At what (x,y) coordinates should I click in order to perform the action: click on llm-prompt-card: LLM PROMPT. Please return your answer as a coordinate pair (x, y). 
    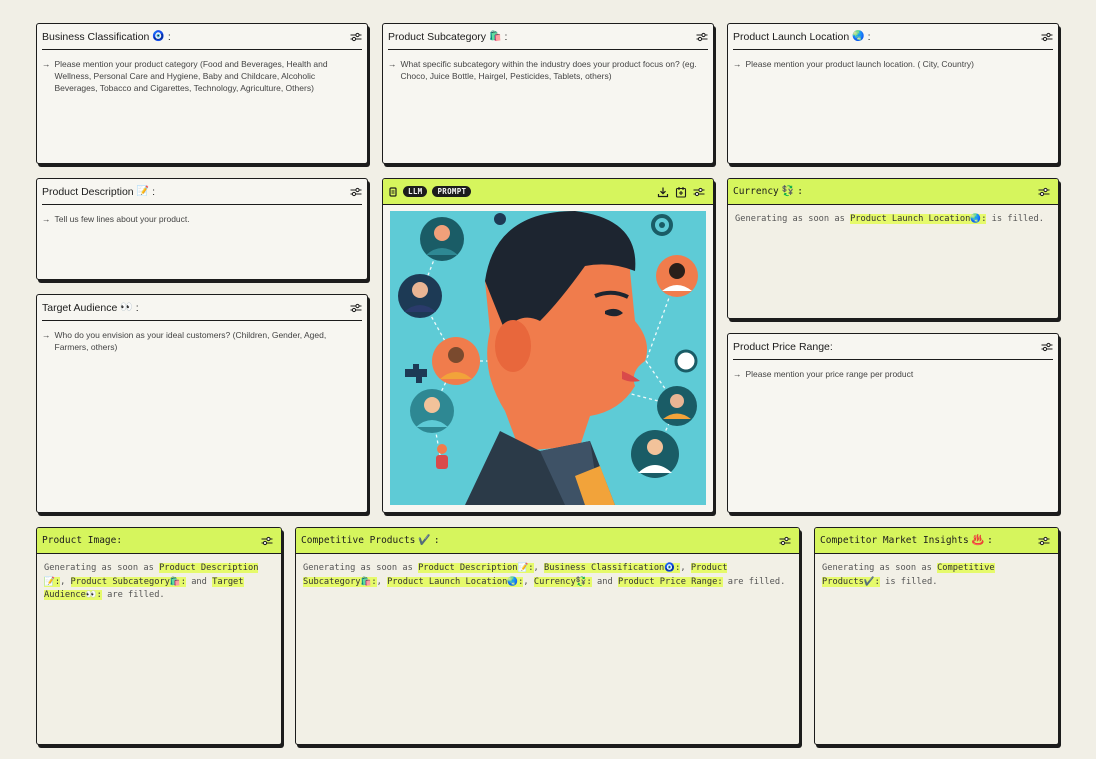
    Looking at the image, I should click on (548, 345).